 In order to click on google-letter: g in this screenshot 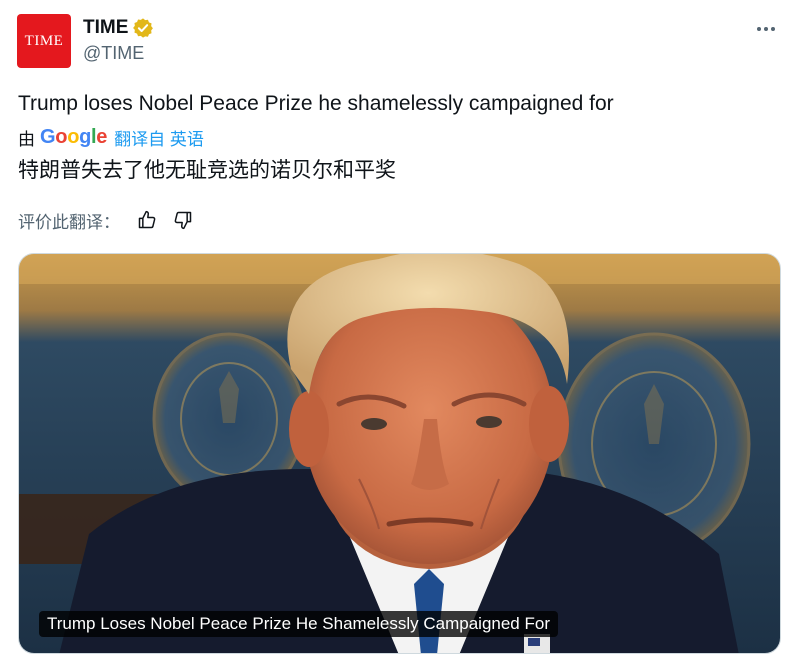, I will do `click(85, 136)`.